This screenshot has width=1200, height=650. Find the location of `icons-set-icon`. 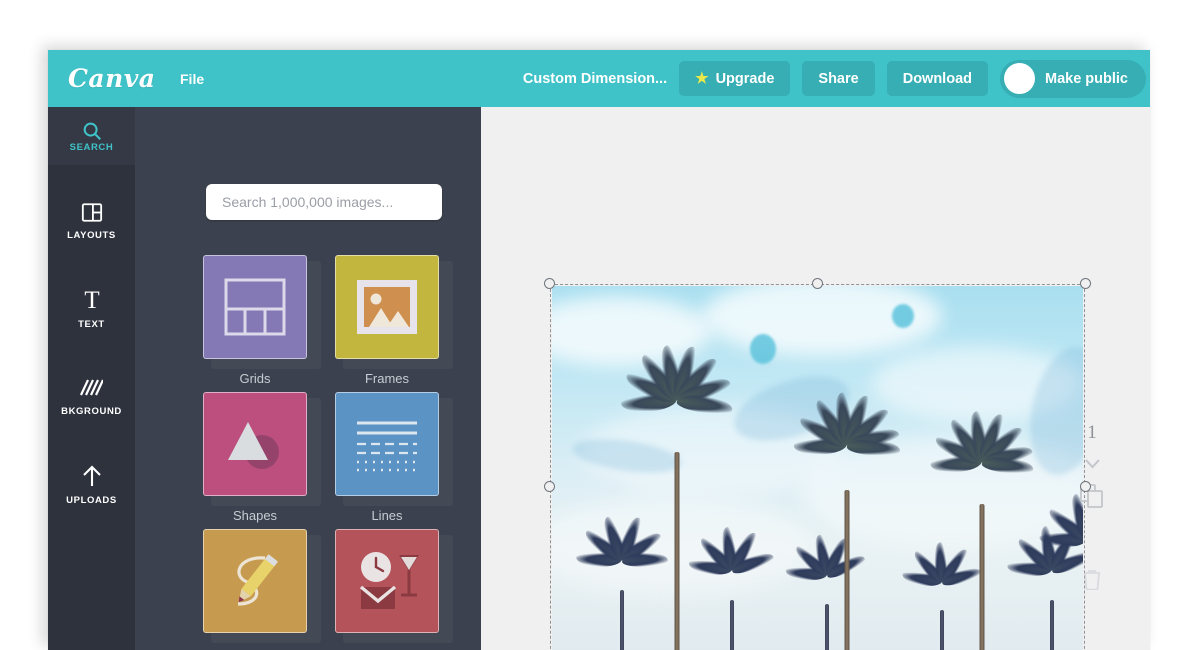

icons-set-icon is located at coordinates (389, 580).